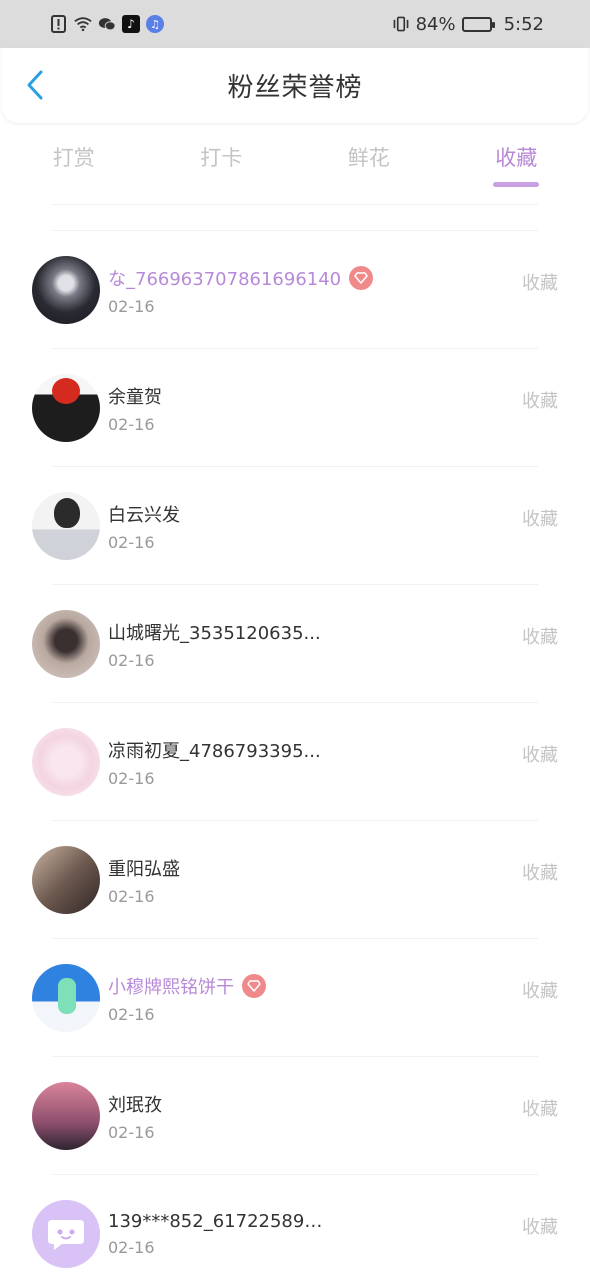  I want to click on list-item: 重阳弘盛 02-16 收藏, so click(295, 879).